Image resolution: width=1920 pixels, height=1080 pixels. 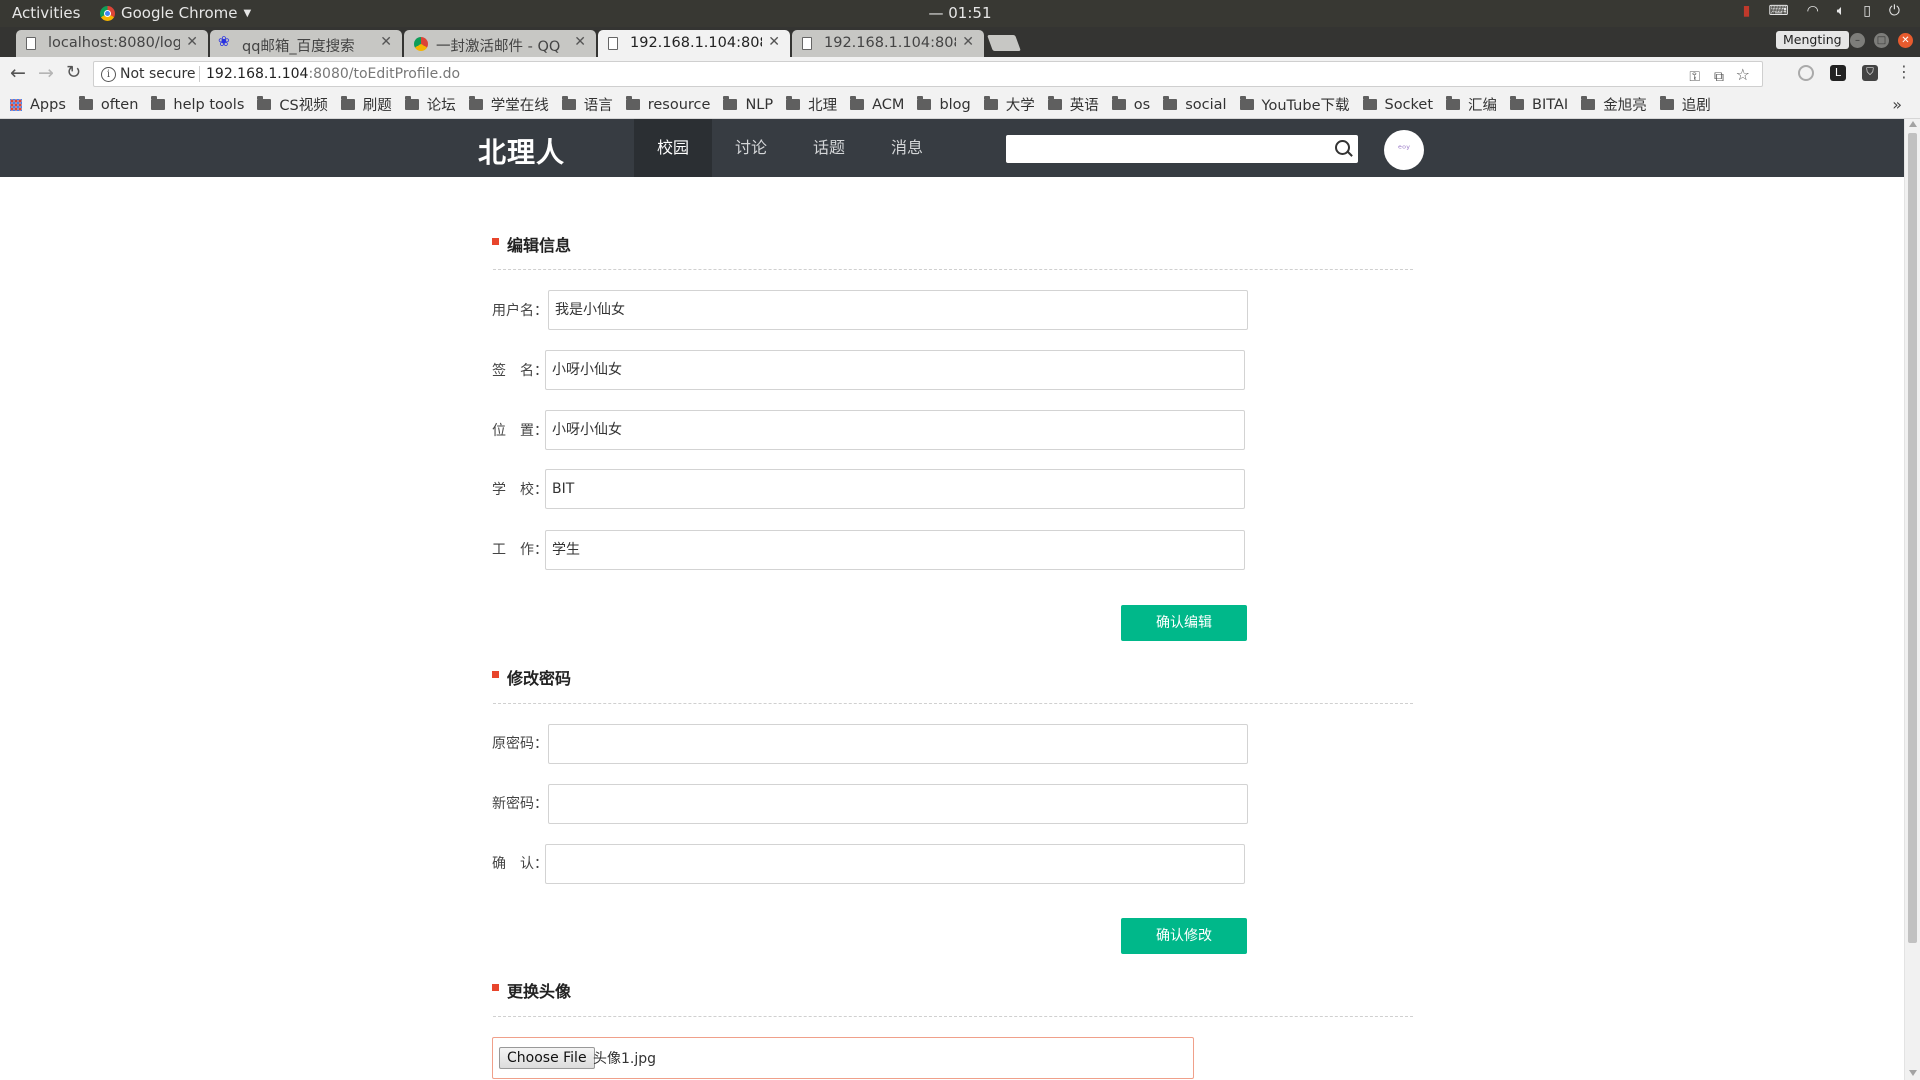 What do you see at coordinates (1913, 1073) in the screenshot?
I see `scroll-down-icon` at bounding box center [1913, 1073].